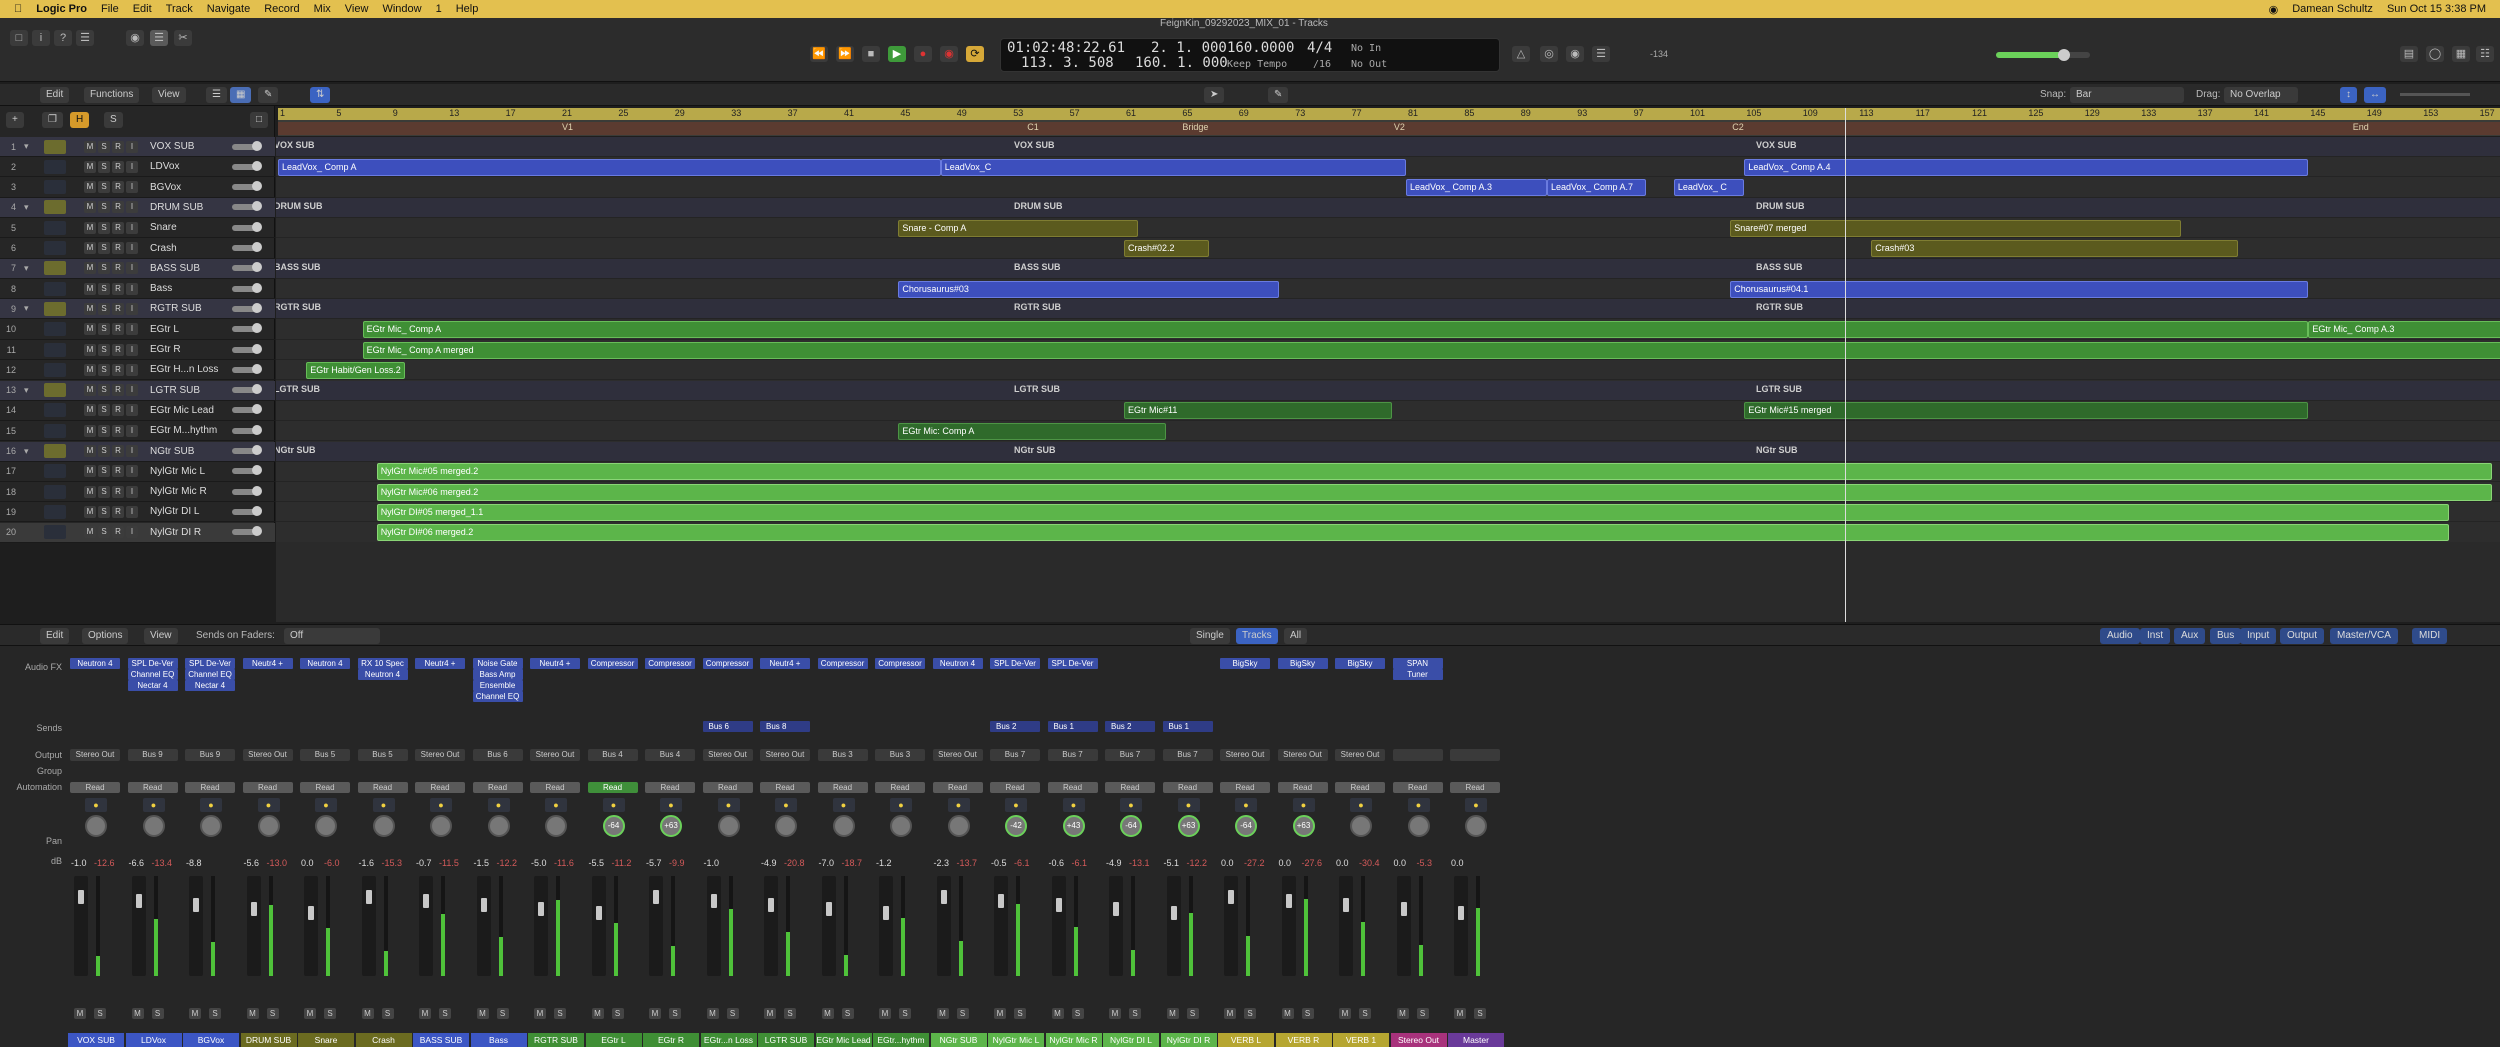 The height and width of the screenshot is (1047, 2500). What do you see at coordinates (1596, 188) in the screenshot?
I see `audio-region: LeadVox_ Comp A.7` at bounding box center [1596, 188].